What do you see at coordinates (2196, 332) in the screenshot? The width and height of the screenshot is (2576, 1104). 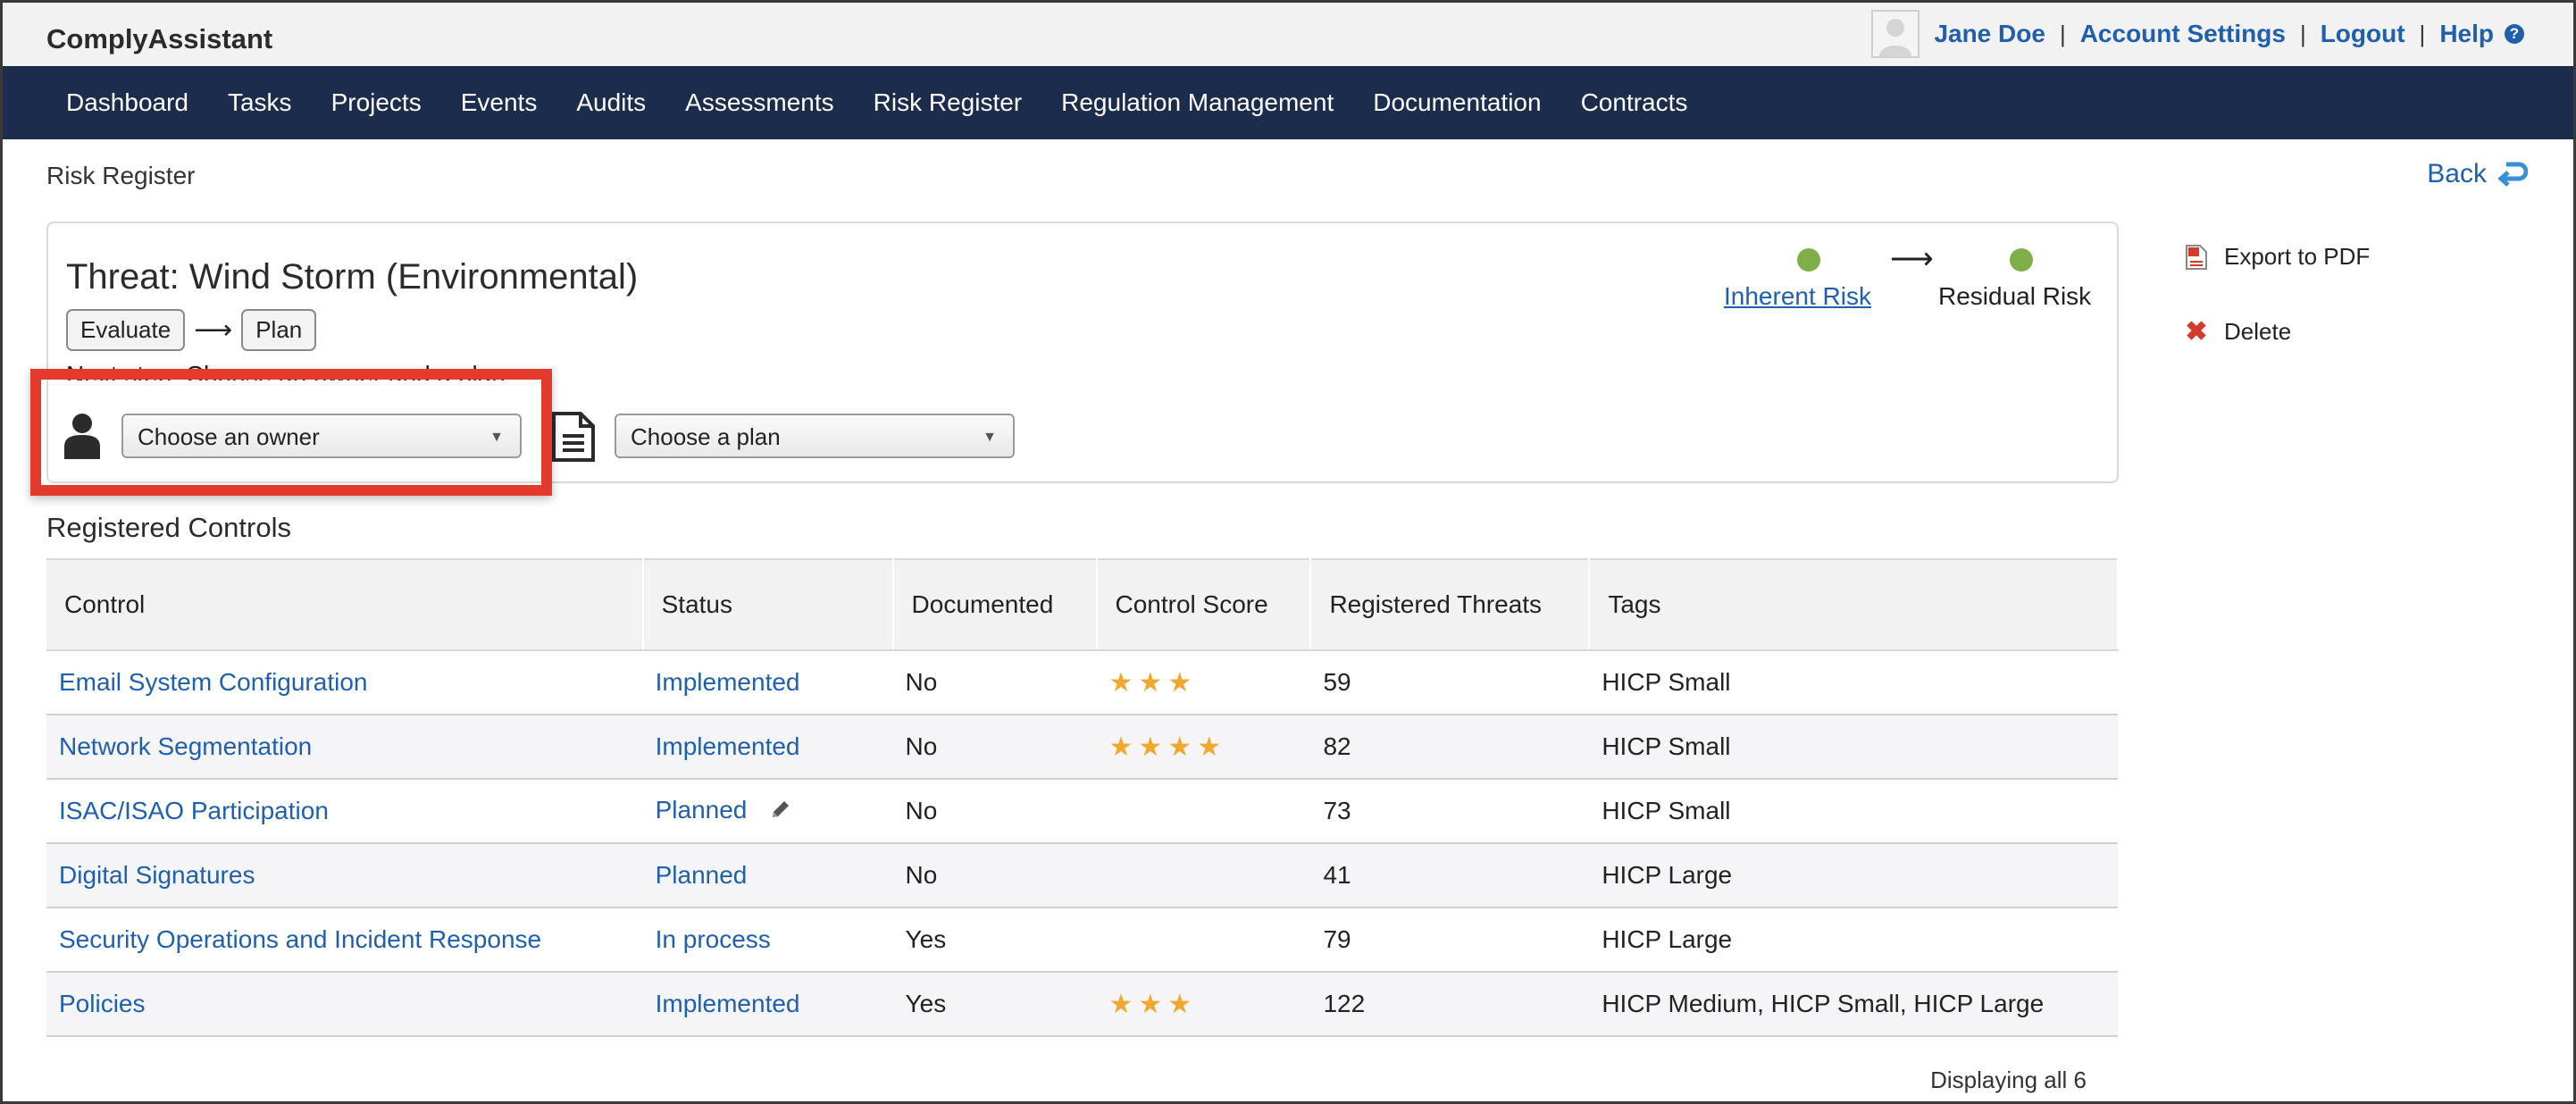 I see `delete-icon: ✖` at bounding box center [2196, 332].